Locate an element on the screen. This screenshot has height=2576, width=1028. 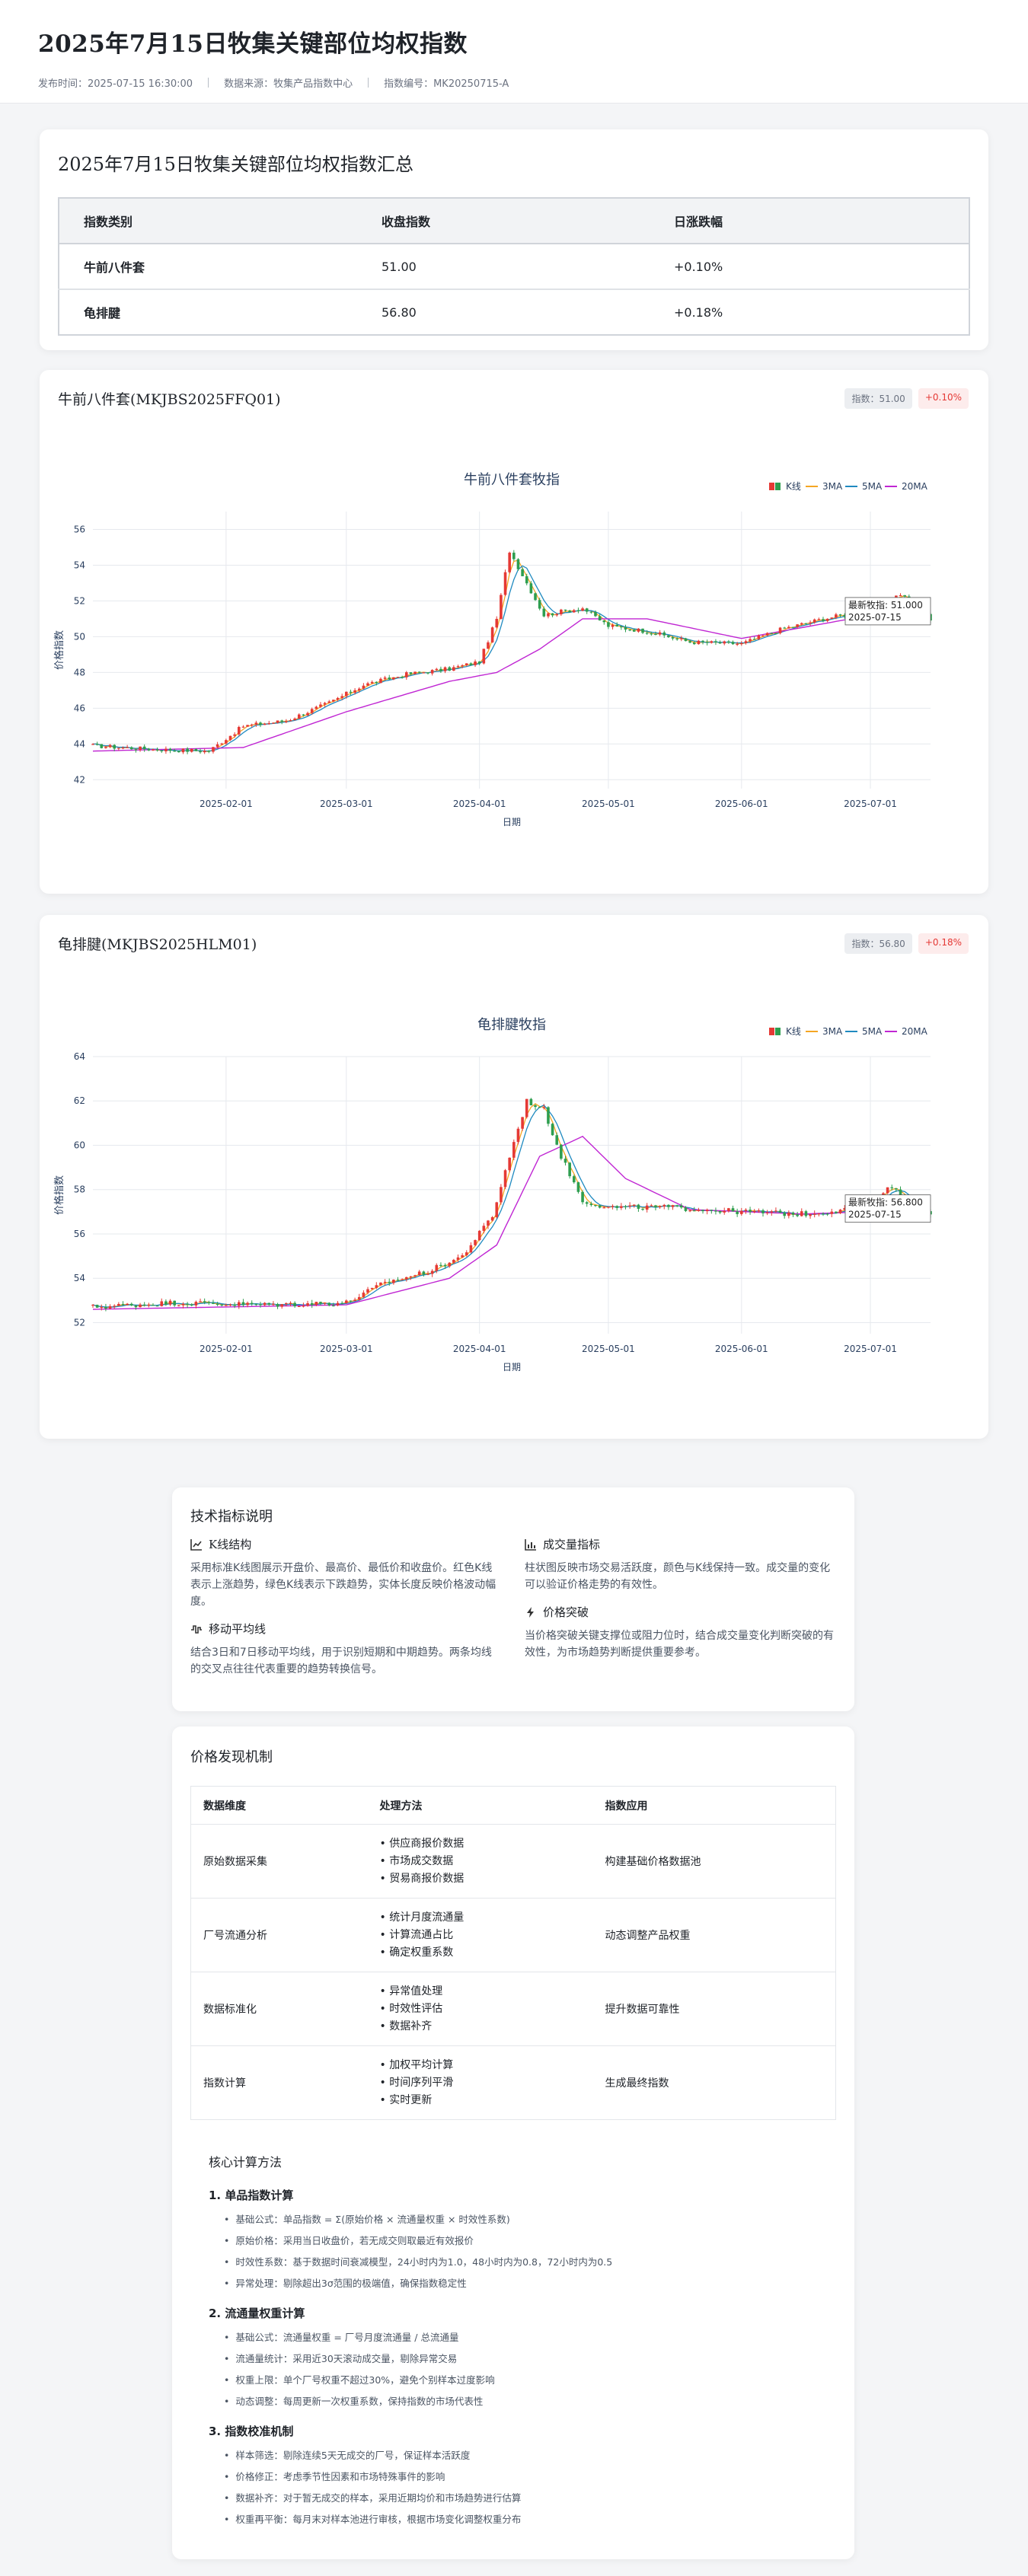
bar-chart-icon is located at coordinates (531, 1545).